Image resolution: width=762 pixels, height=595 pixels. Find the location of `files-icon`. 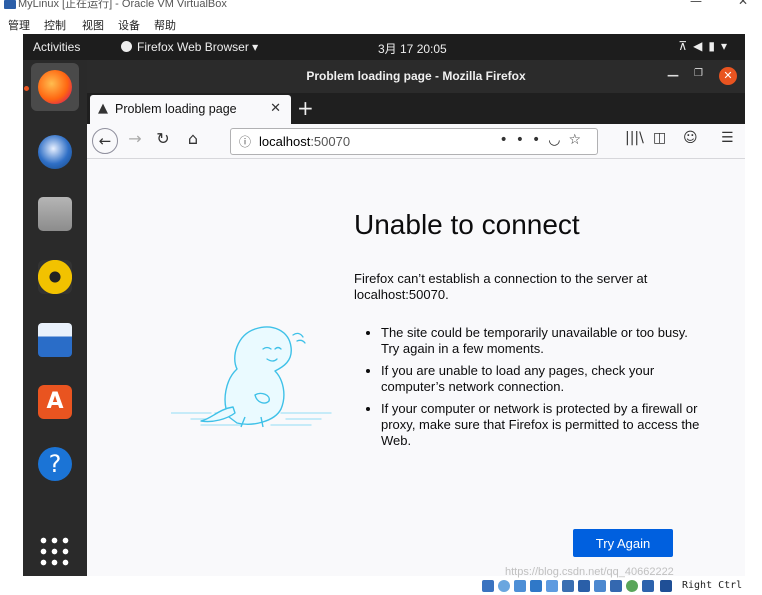

files-icon is located at coordinates (55, 214).